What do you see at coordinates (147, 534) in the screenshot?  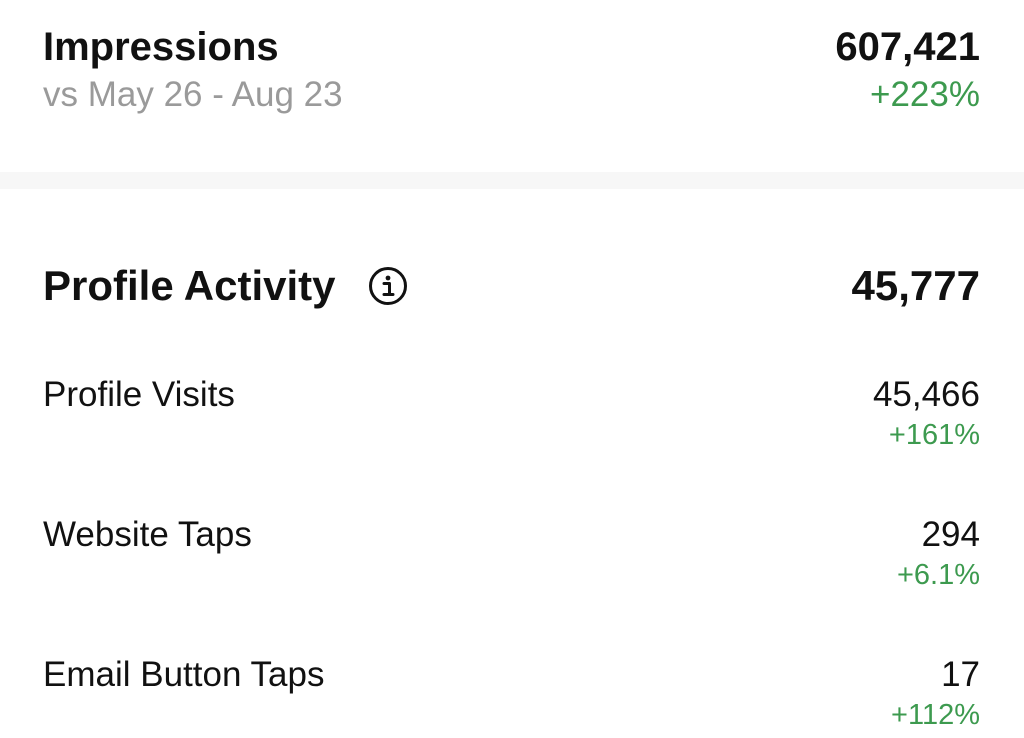 I see `metric-label: Website Taps` at bounding box center [147, 534].